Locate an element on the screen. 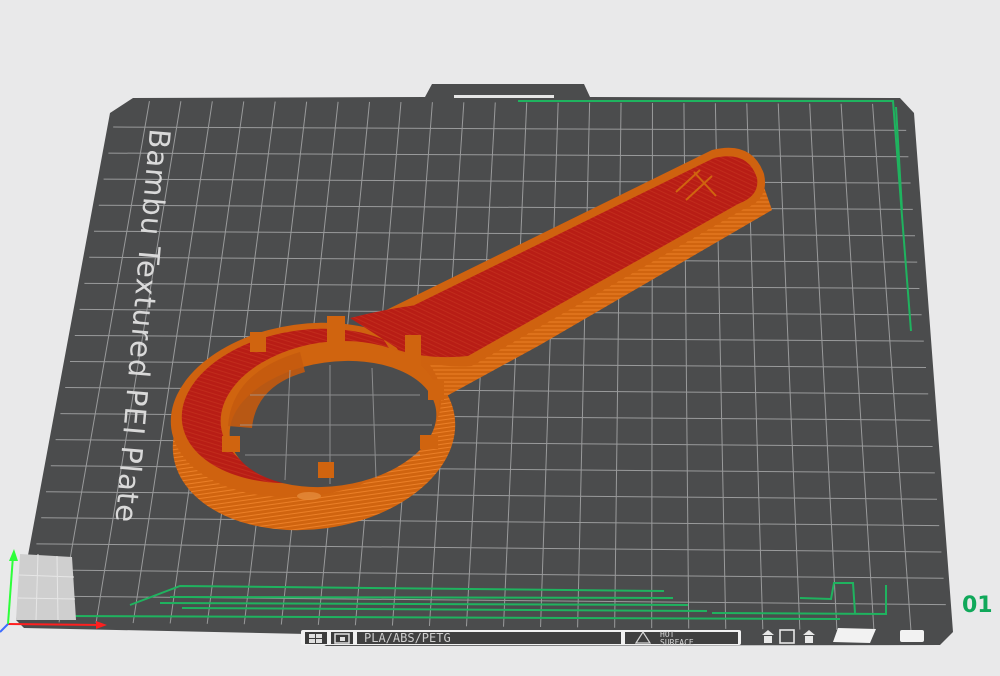  plate-info-strip: PLA/ABS/PETG HOT SURFACE is located at coordinates (521, 638).